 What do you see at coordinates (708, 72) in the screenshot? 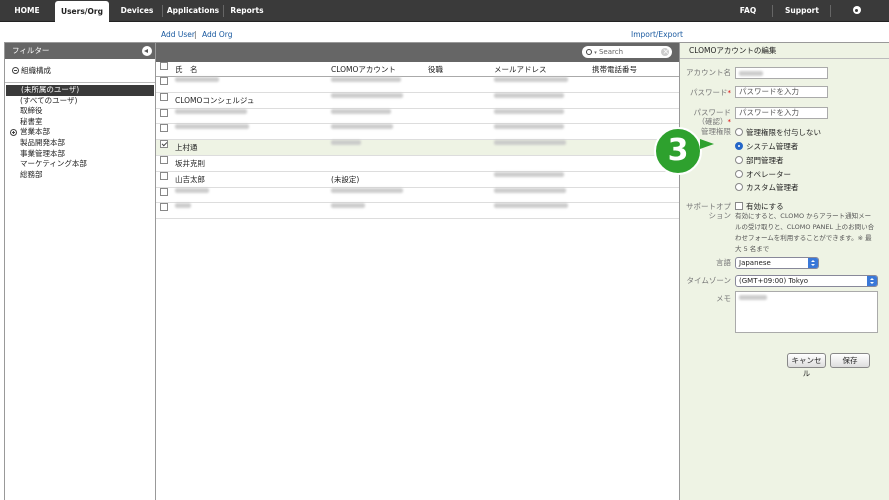
I see `account-name-label: アカウント名` at bounding box center [708, 72].